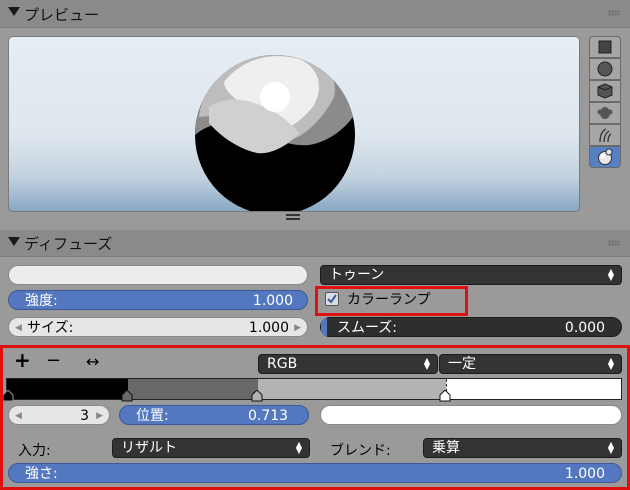  What do you see at coordinates (324, 327) in the screenshot?
I see `smooth-slider-fill` at bounding box center [324, 327].